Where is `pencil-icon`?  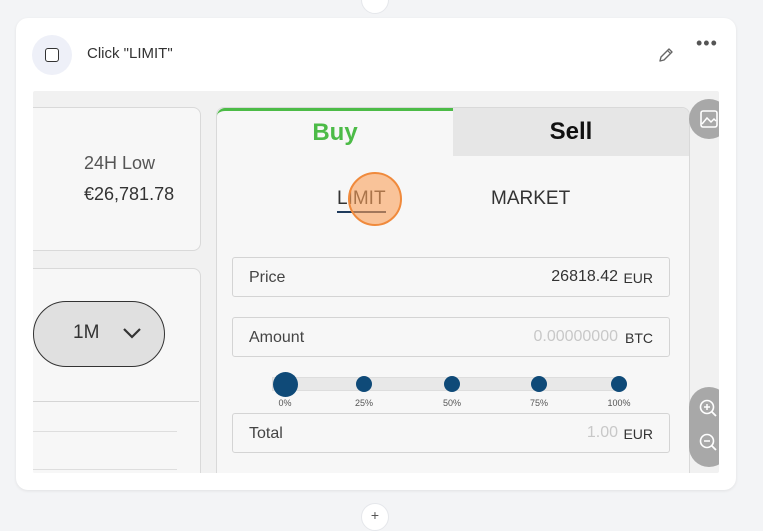 pencil-icon is located at coordinates (666, 55).